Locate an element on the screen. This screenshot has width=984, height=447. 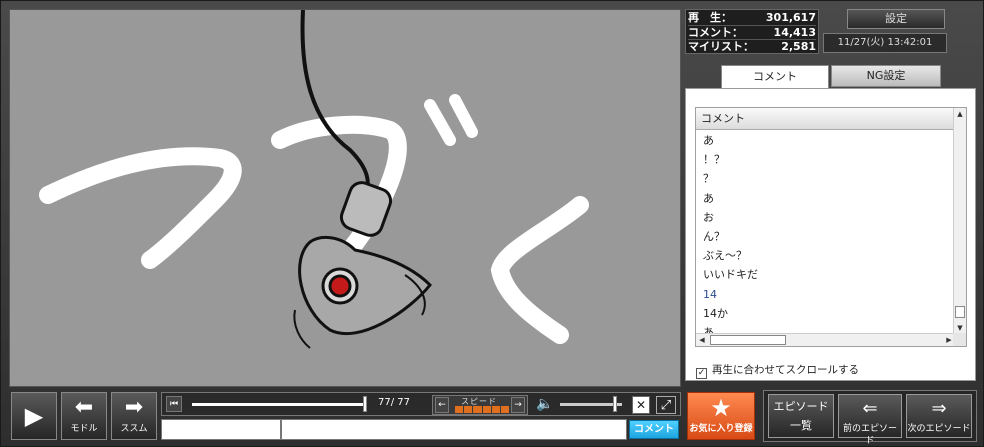
forward-button: ➡ ススム is located at coordinates (134, 416).